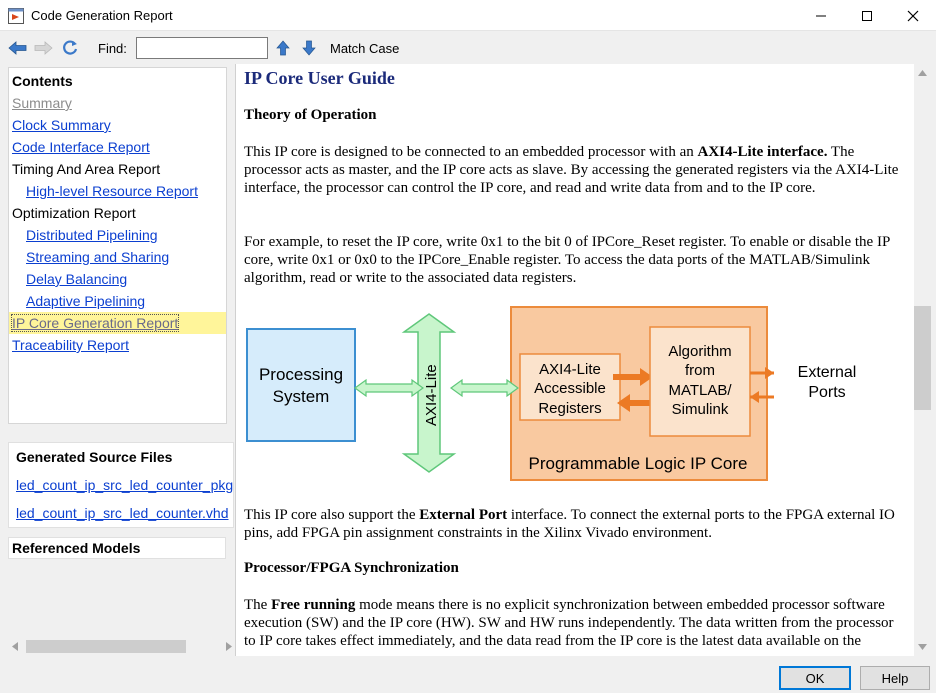  Describe the element at coordinates (112, 191) in the screenshot. I see `nav-item-high-level-resource-report: High-level Resource Report` at that location.